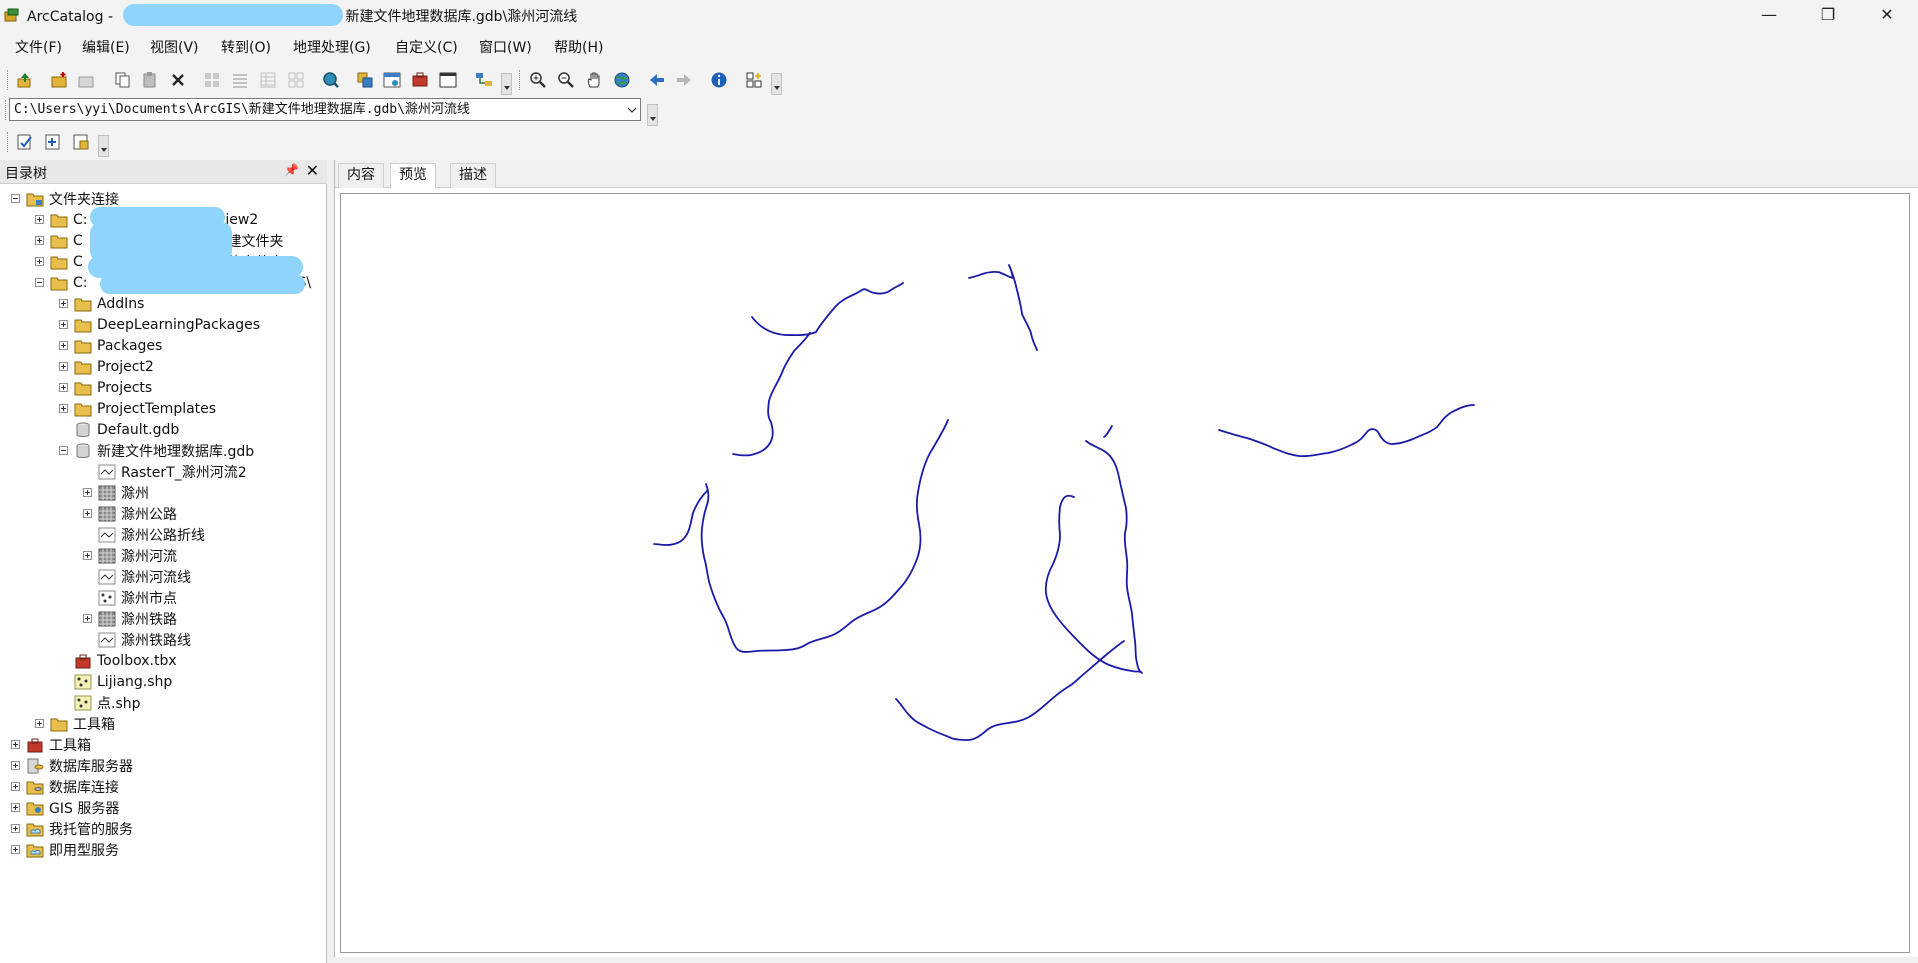  Describe the element at coordinates (420, 80) in the screenshot. I see `arctoolbox-icon` at that location.